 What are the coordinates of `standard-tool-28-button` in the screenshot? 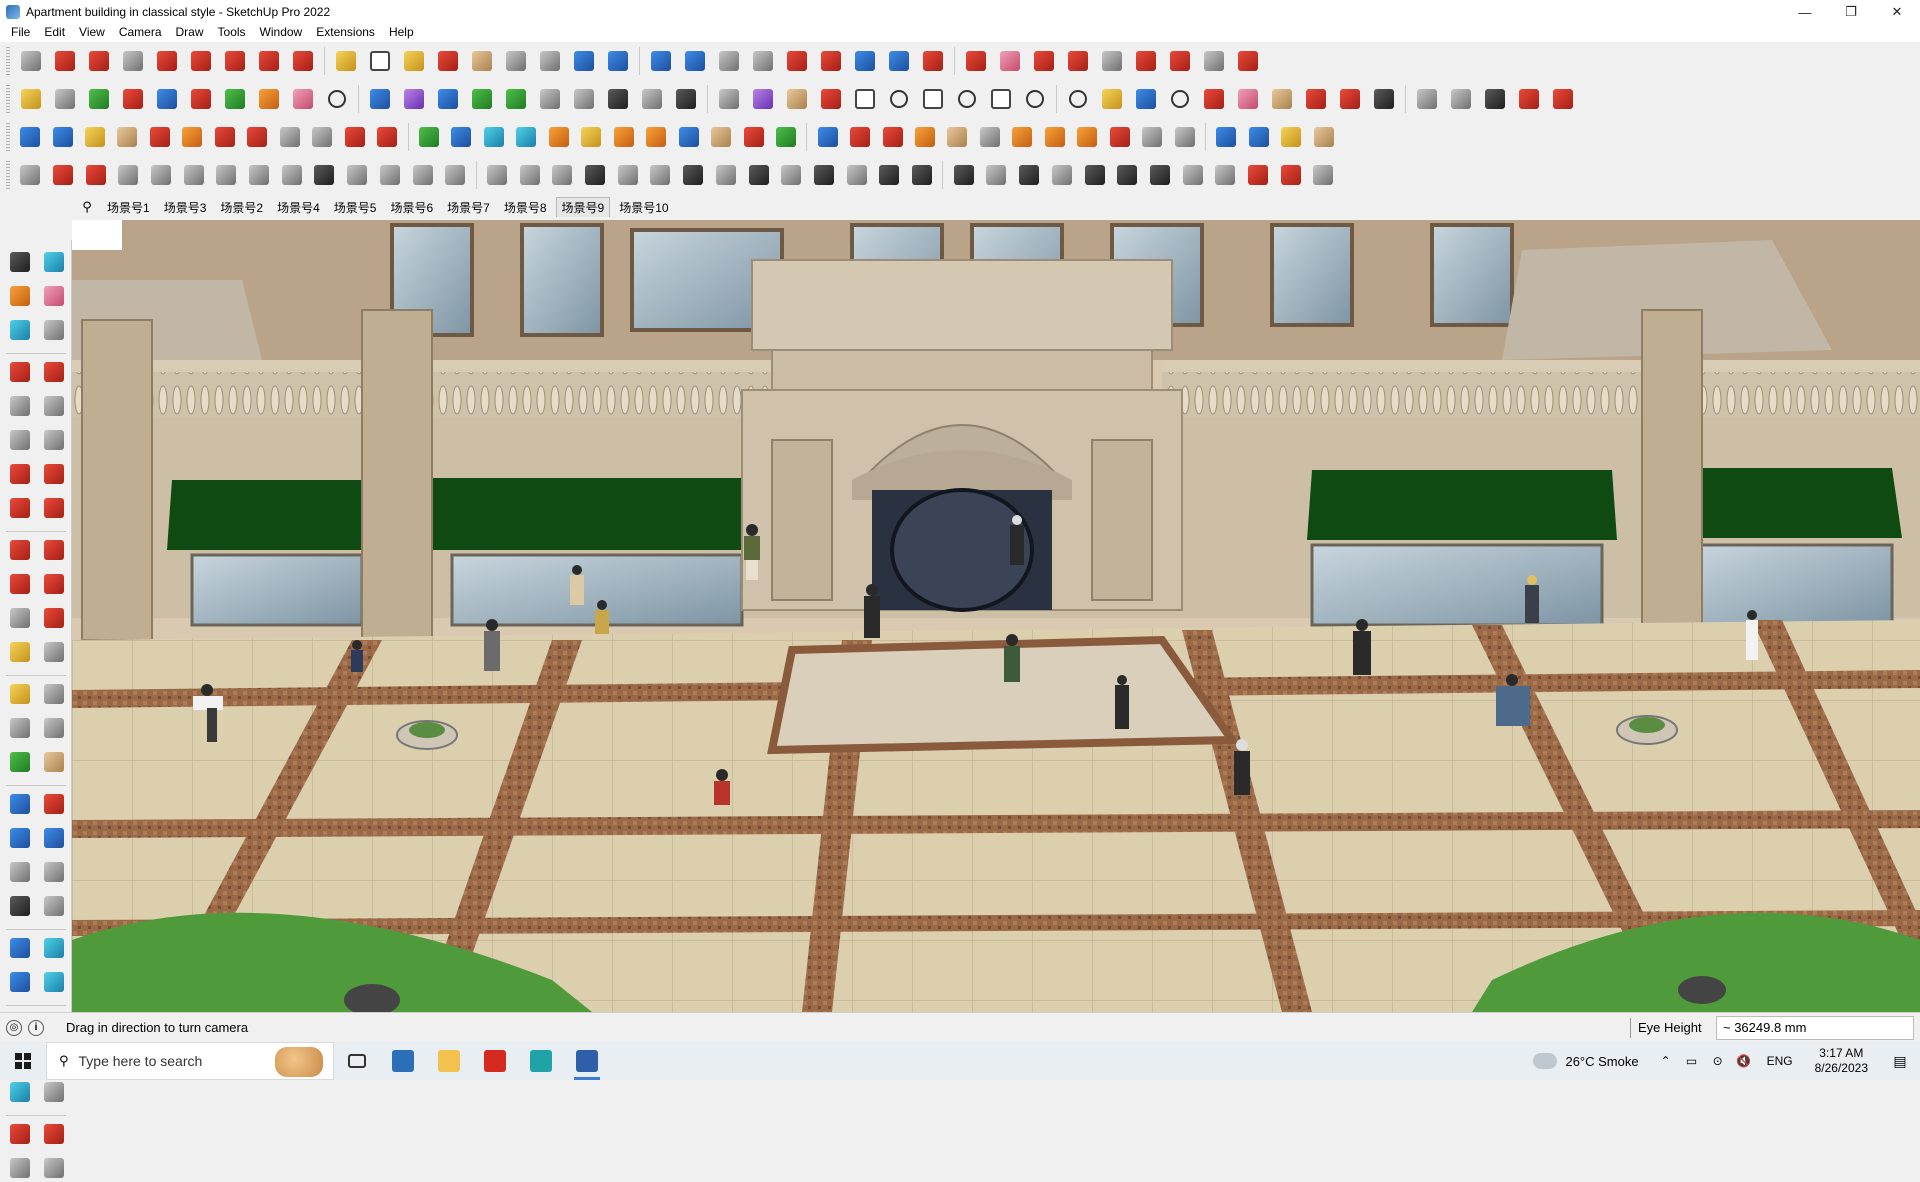 It's located at (976, 61).